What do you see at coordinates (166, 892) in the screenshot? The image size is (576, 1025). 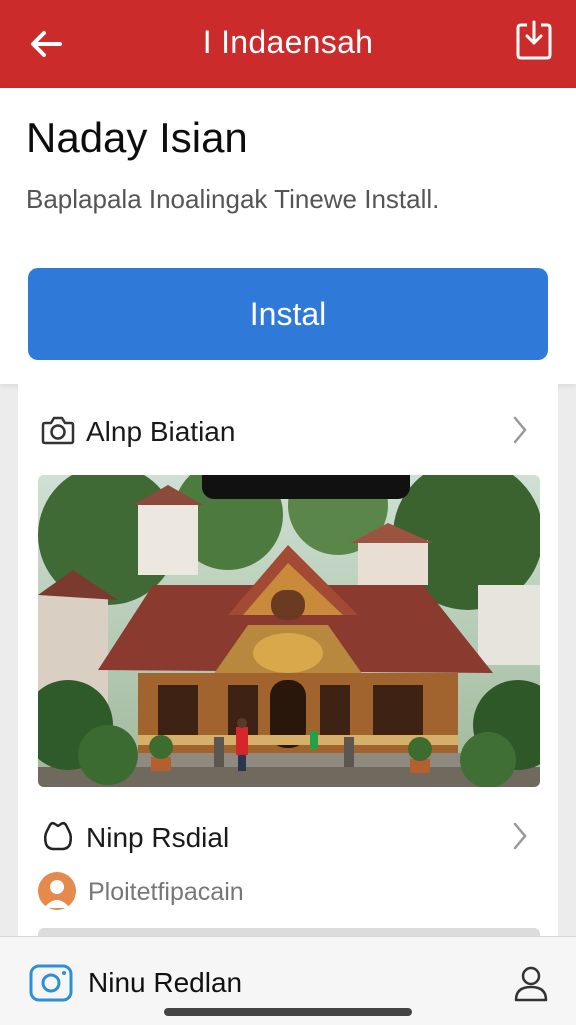 I see `meta-text: Ploitetfipacain` at bounding box center [166, 892].